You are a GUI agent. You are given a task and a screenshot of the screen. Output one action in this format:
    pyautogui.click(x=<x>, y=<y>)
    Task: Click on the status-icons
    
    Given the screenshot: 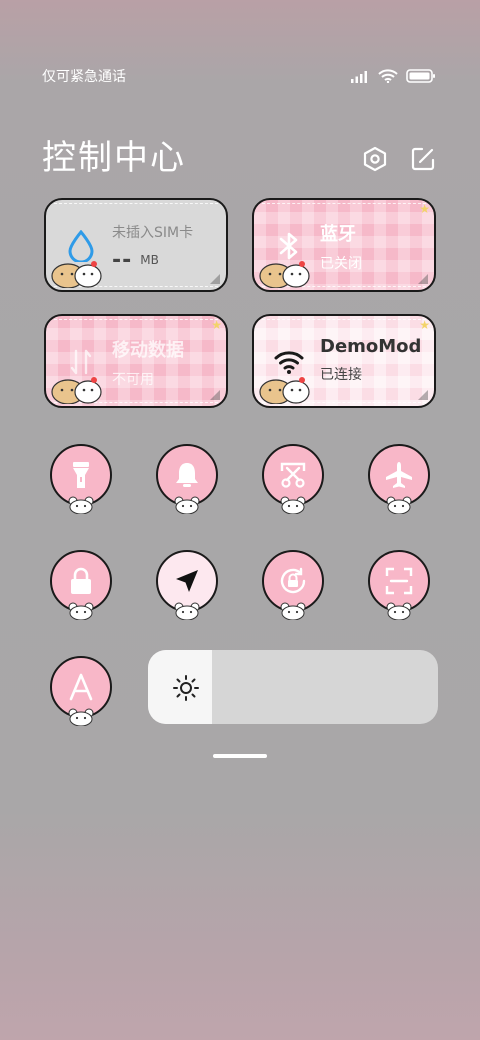 What is the action you would take?
    pyautogui.click(x=393, y=76)
    